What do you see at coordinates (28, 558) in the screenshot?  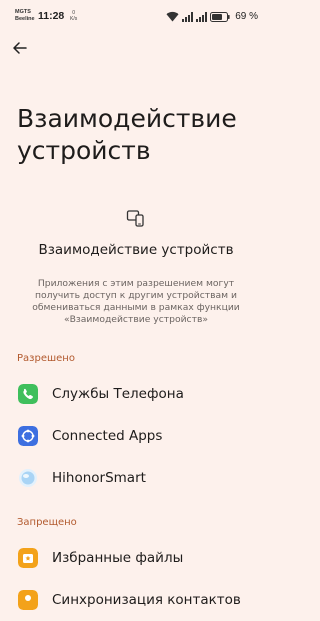 I see `favorite-files-icon` at bounding box center [28, 558].